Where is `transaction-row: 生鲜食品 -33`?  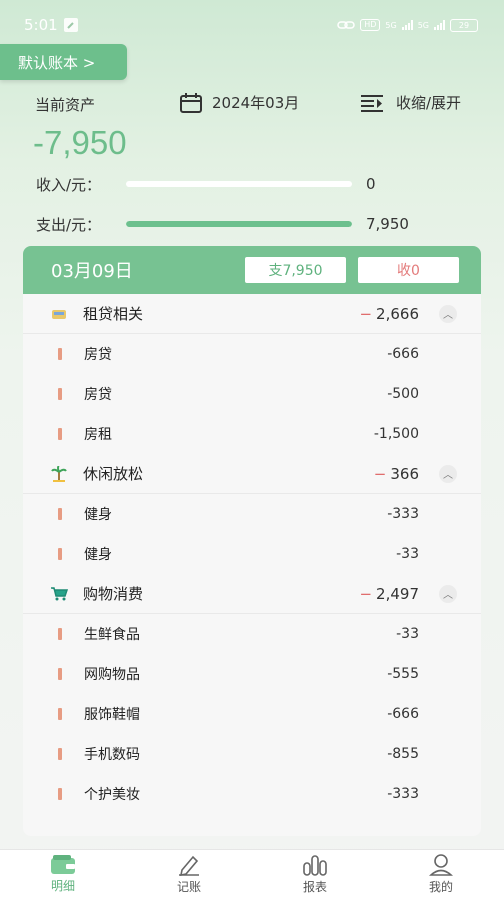 transaction-row: 生鲜食品 -33 is located at coordinates (252, 634).